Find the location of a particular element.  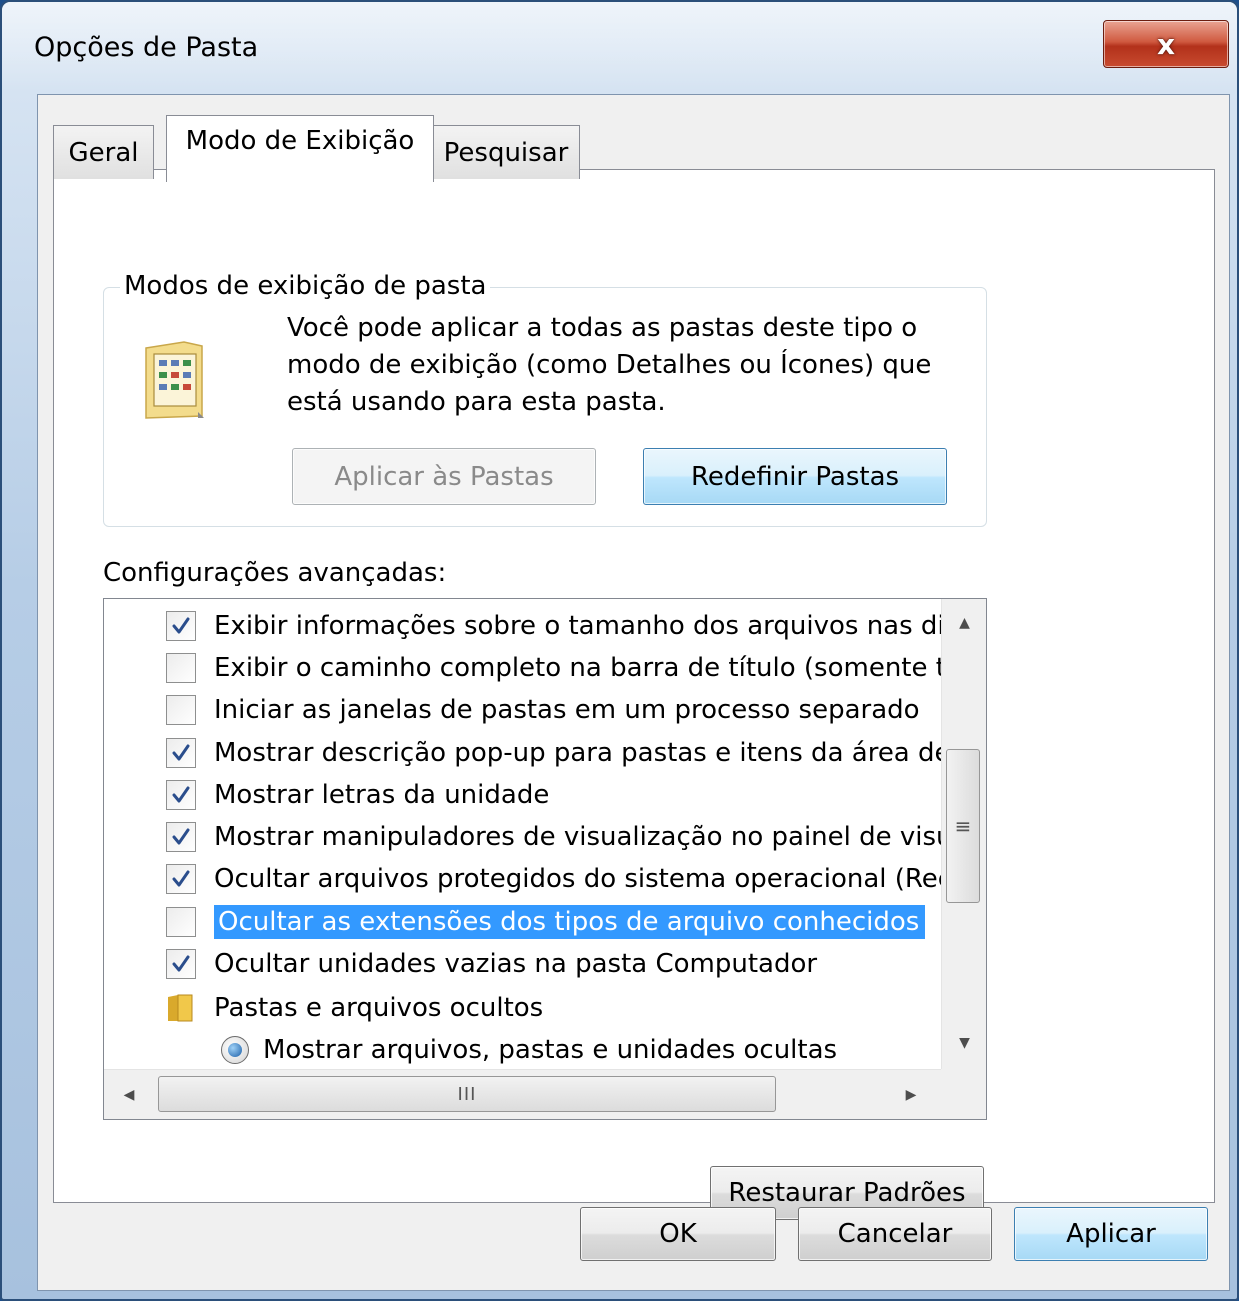

folder-icon is located at coordinates (182, 1008).